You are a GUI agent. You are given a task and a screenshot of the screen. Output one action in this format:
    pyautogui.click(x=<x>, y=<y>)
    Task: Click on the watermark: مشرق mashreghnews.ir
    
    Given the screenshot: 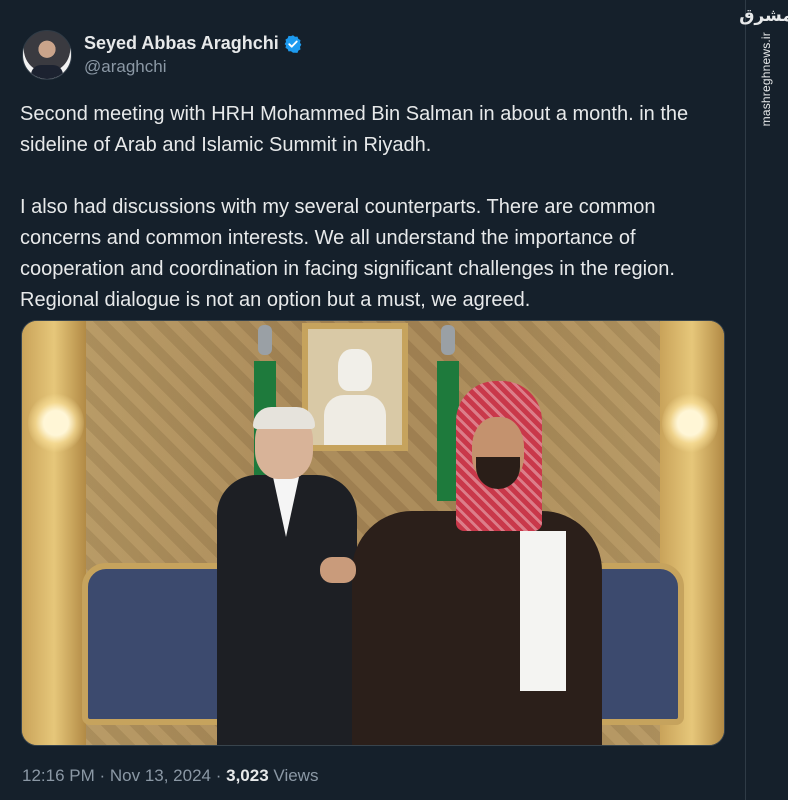 What is the action you would take?
    pyautogui.click(x=763, y=76)
    